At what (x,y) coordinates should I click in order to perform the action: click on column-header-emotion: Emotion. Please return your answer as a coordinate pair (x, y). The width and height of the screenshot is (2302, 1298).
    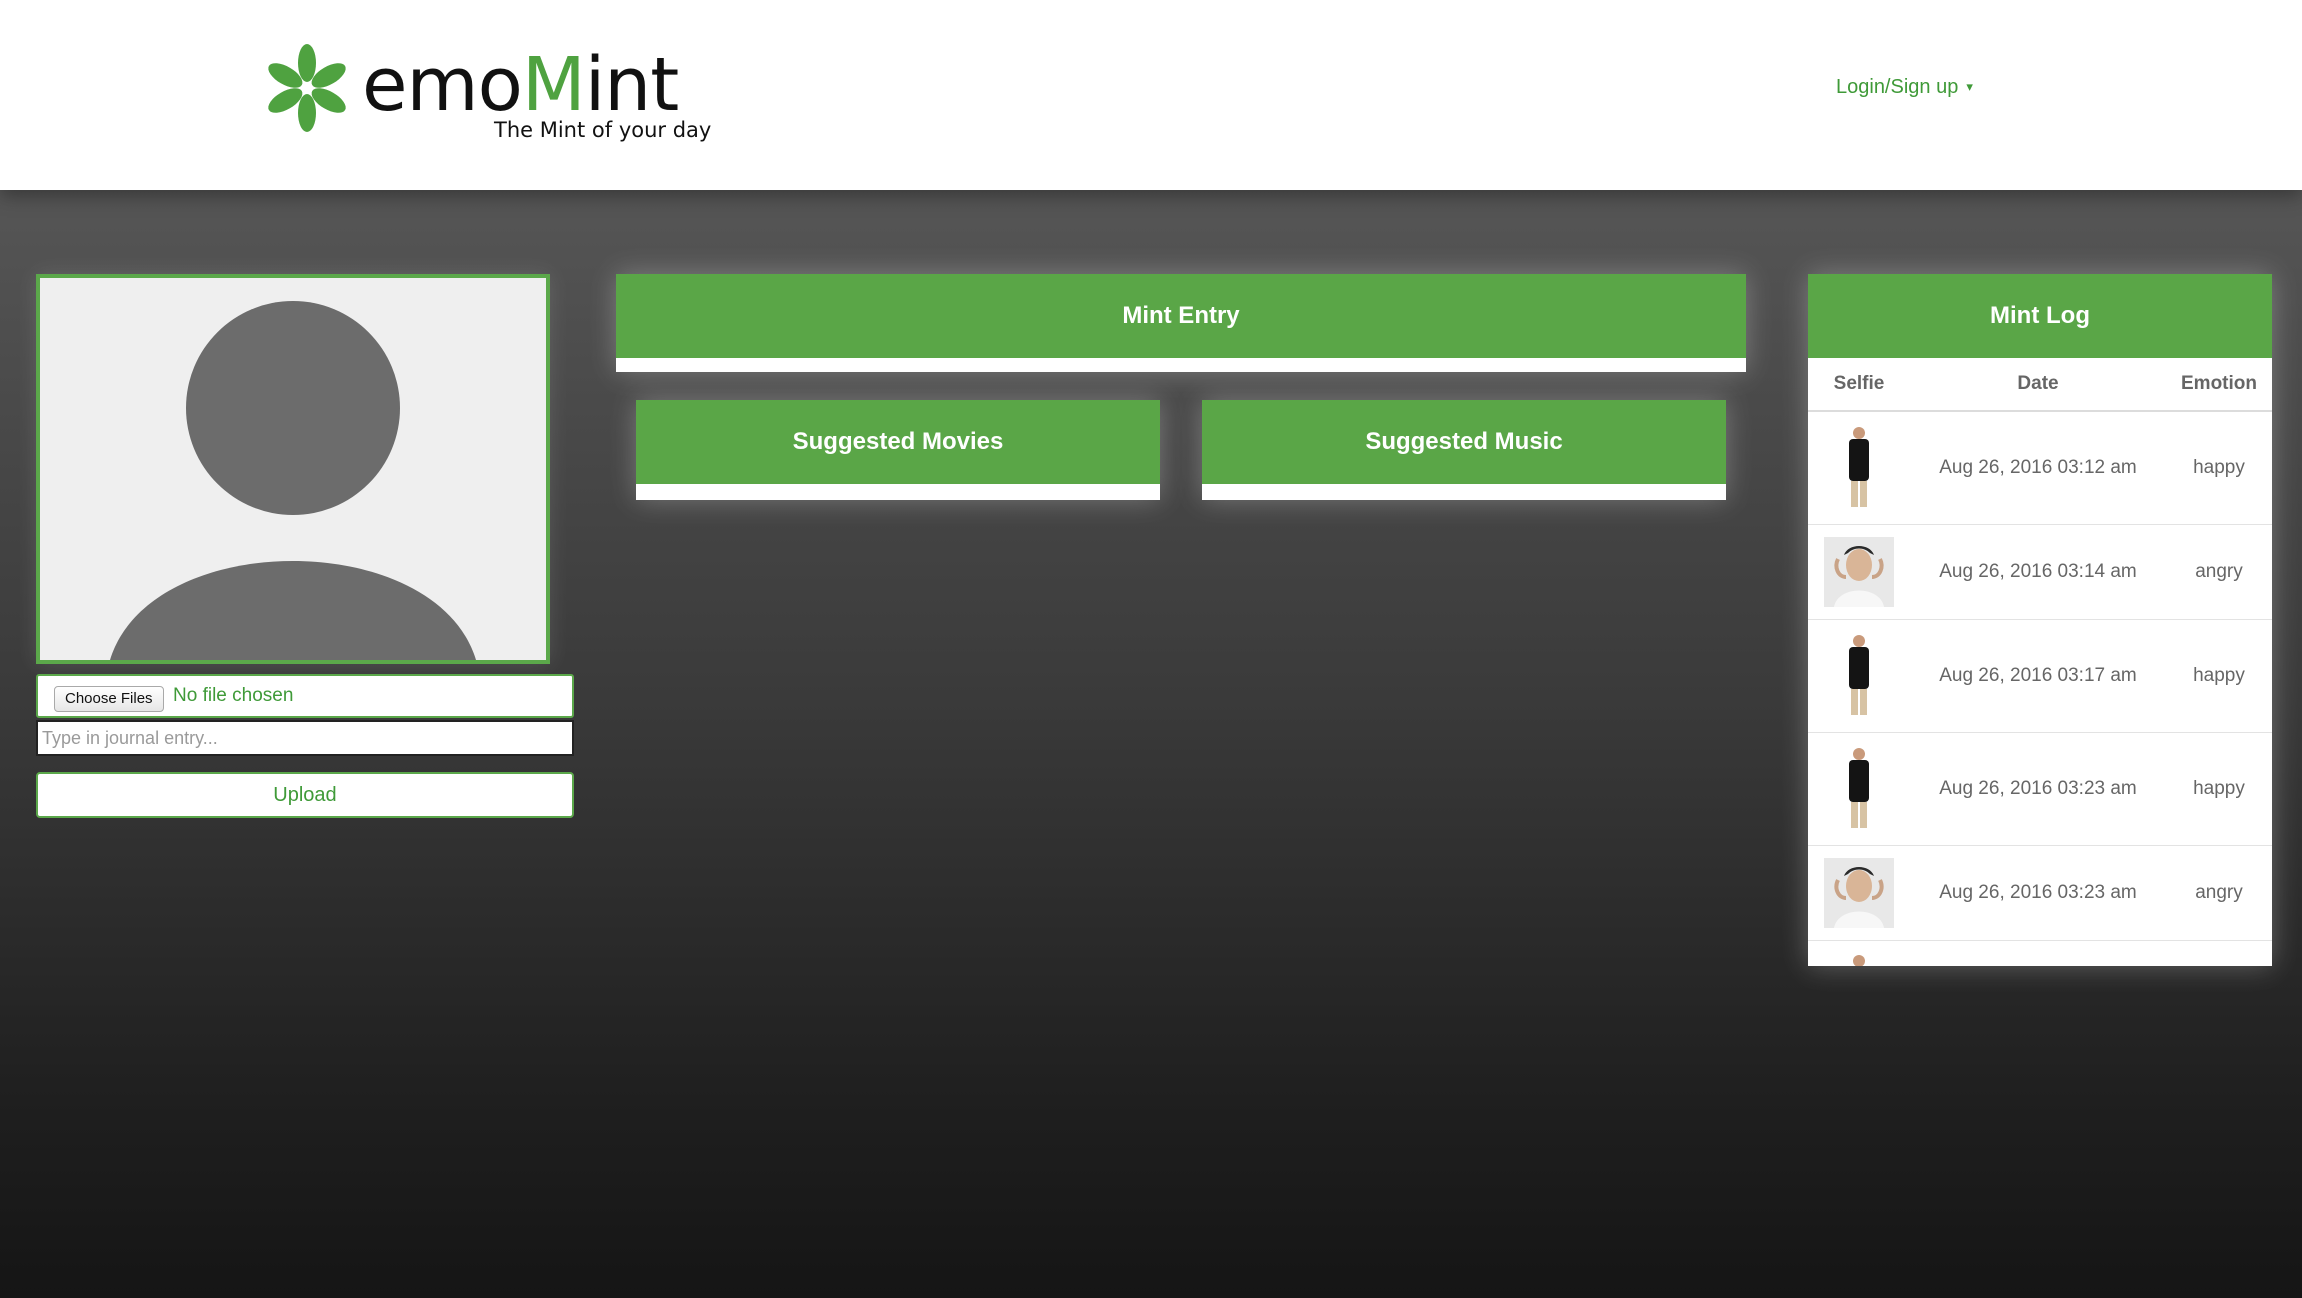
    Looking at the image, I should click on (2219, 385).